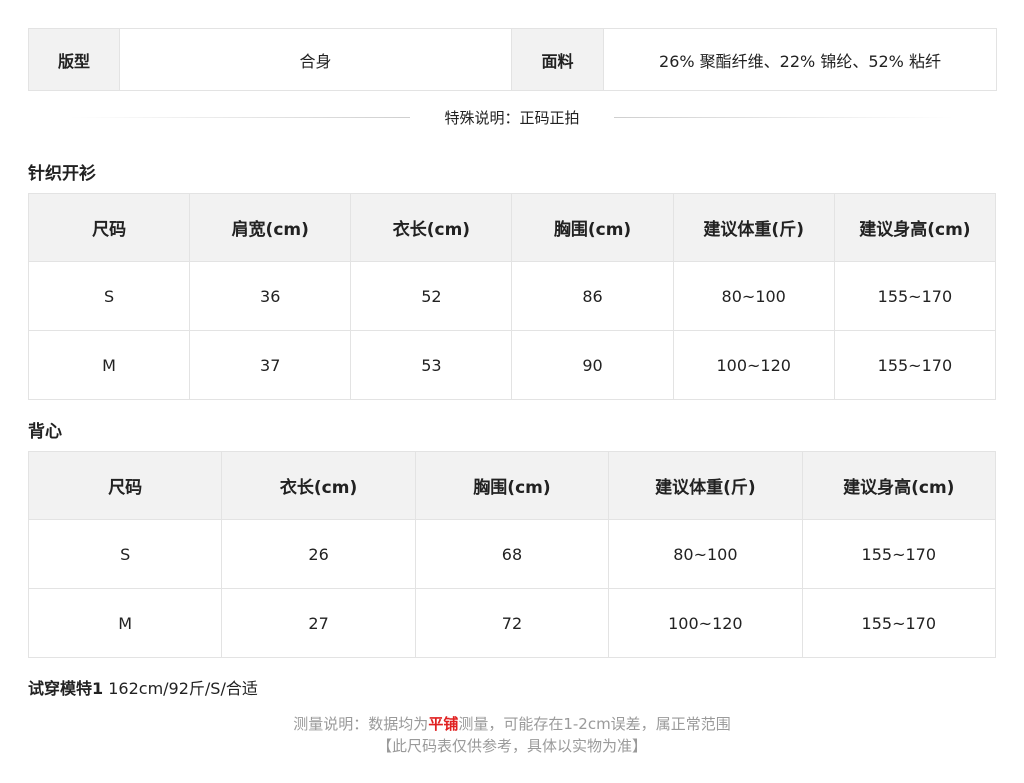  I want to click on cell-chest: 86, so click(592, 296).